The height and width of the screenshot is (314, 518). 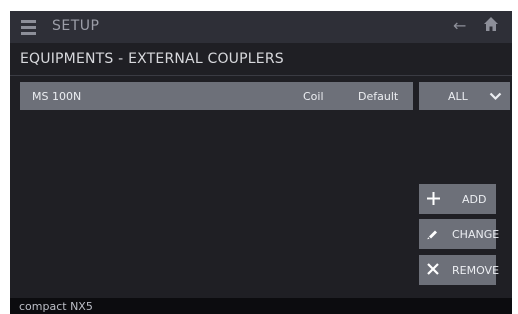 What do you see at coordinates (433, 270) in the screenshot?
I see `close-icon` at bounding box center [433, 270].